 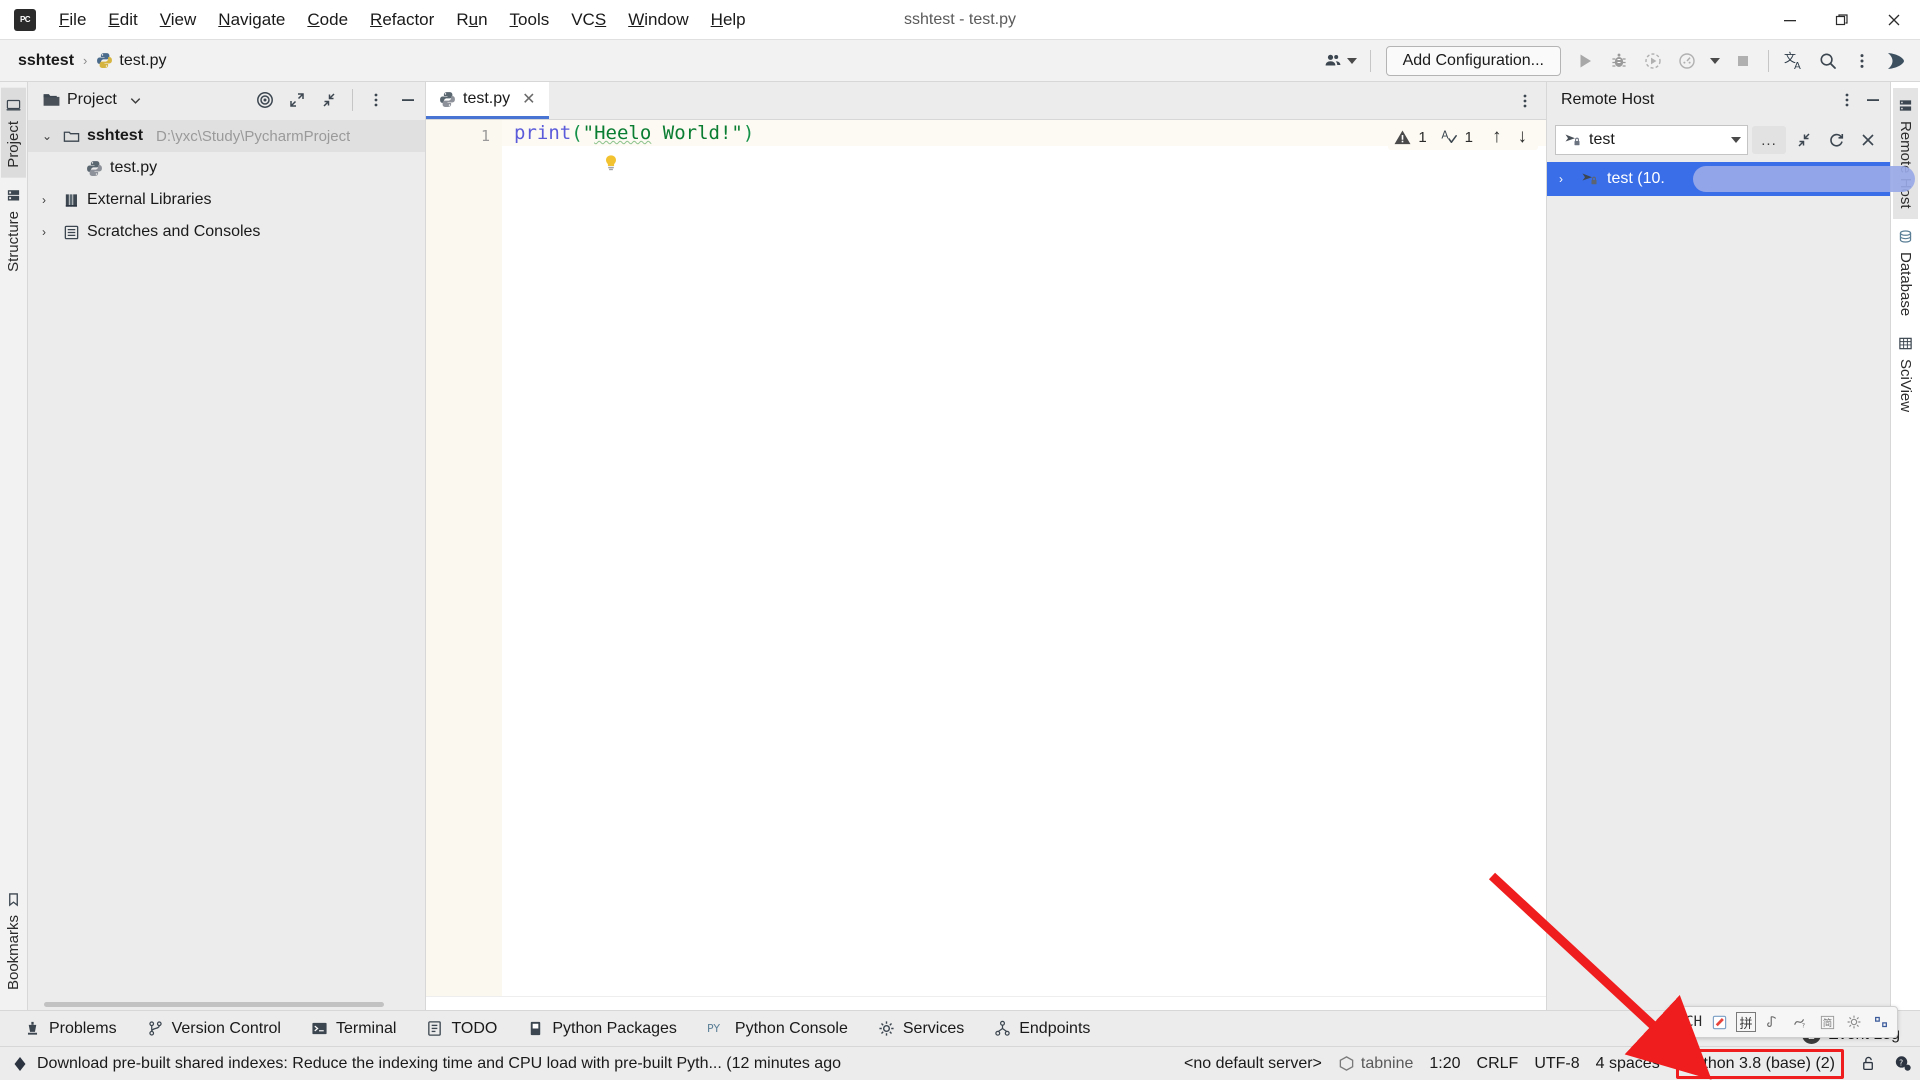 What do you see at coordinates (226, 1004) in the screenshot?
I see `project-horizontal-scrollbar` at bounding box center [226, 1004].